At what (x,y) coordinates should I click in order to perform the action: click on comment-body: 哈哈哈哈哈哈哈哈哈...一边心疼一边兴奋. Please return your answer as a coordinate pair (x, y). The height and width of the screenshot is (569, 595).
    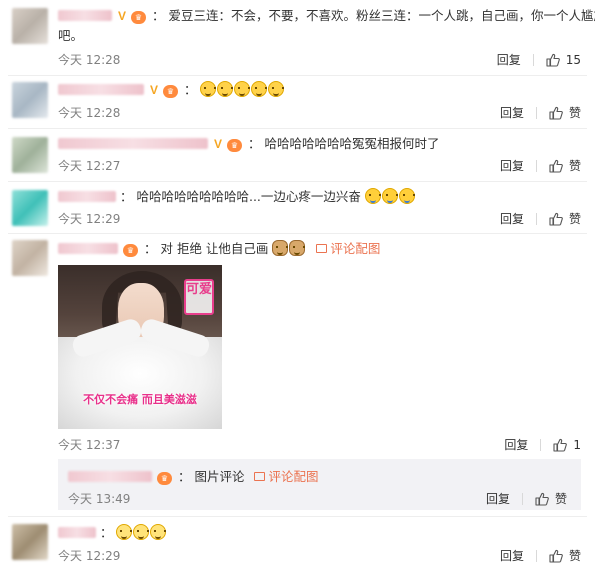
    Looking at the image, I should click on (248, 196).